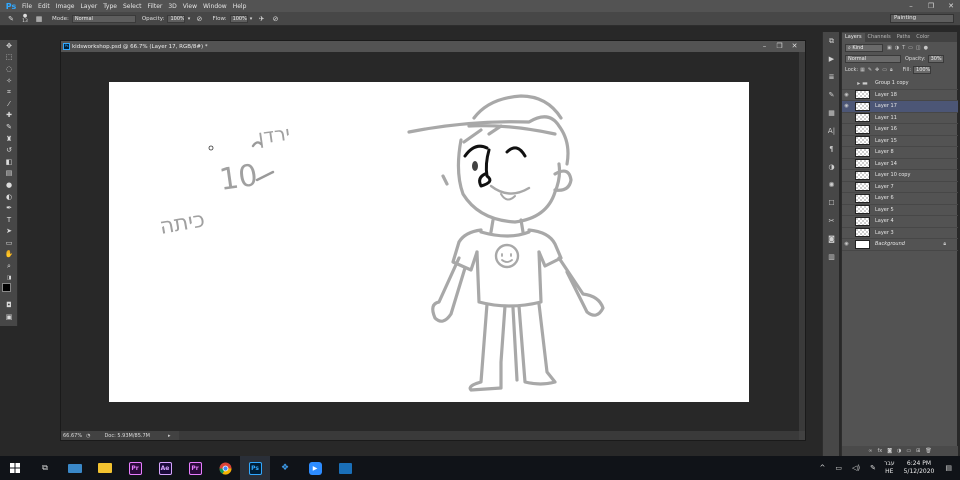  I want to click on lock-image-icon: ✎, so click(870, 70).